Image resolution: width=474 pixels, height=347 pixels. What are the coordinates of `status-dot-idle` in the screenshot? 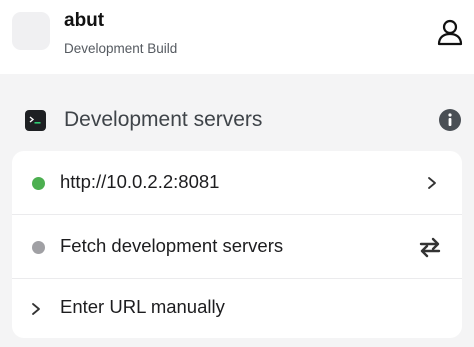 It's located at (38, 247).